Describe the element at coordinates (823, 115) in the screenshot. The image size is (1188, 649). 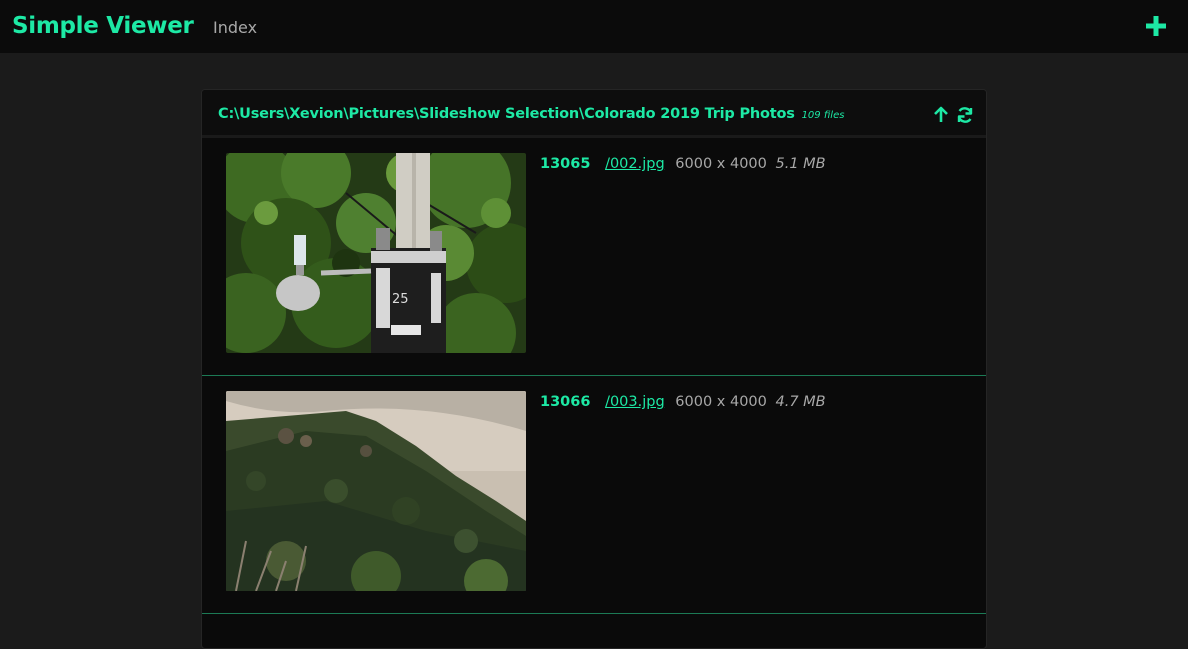
I see `file-count: 109 files` at that location.